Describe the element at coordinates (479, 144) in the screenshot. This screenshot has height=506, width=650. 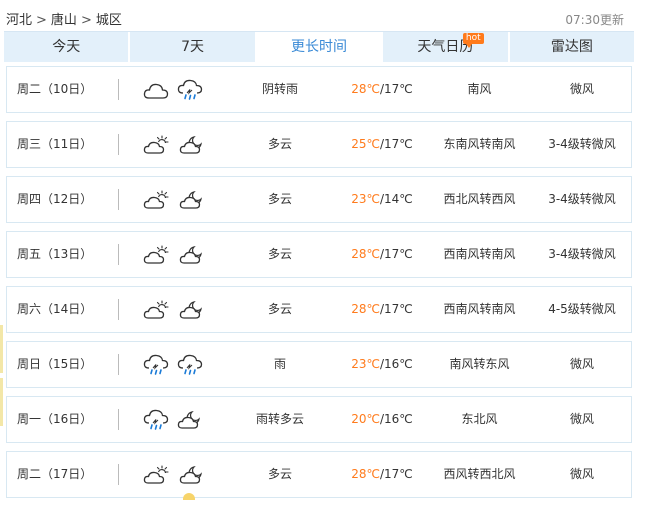
I see `wind-direction: 东南风转南风` at that location.